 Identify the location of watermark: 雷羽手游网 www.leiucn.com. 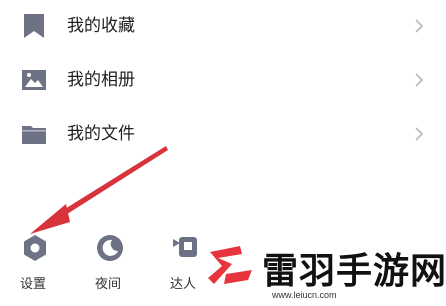
(323, 271).